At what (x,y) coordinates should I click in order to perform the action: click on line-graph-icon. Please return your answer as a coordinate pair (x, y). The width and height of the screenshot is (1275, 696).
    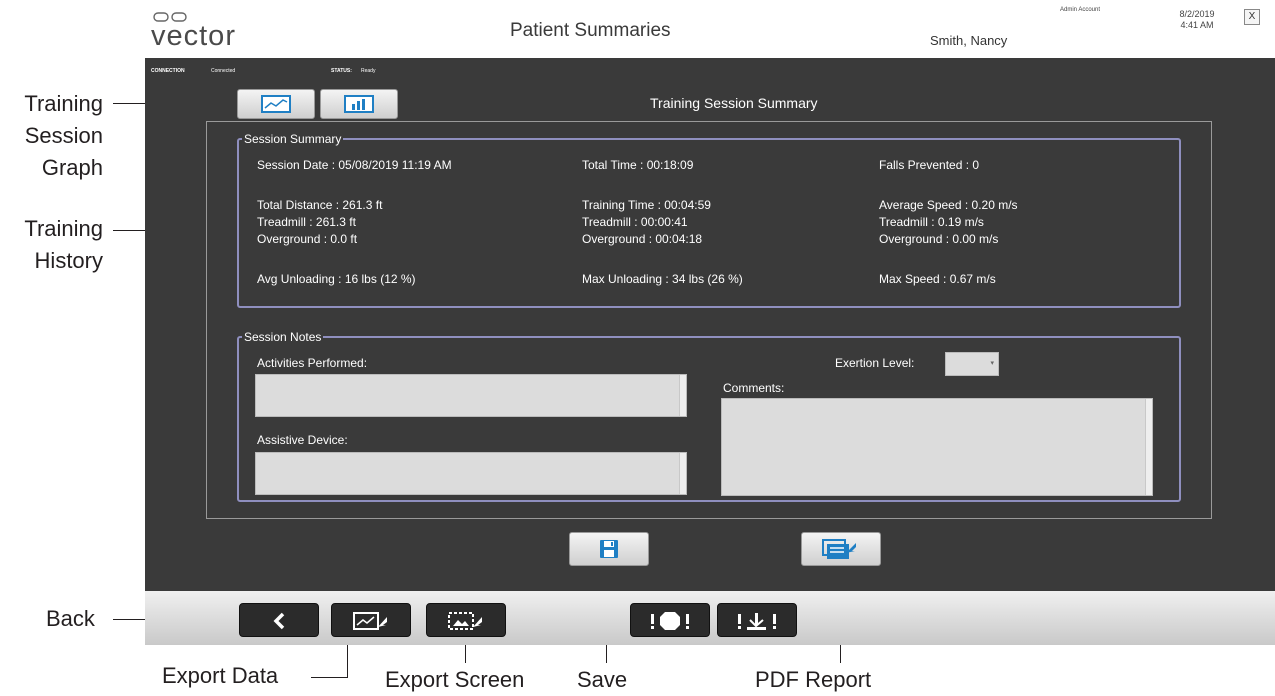
    Looking at the image, I should click on (276, 104).